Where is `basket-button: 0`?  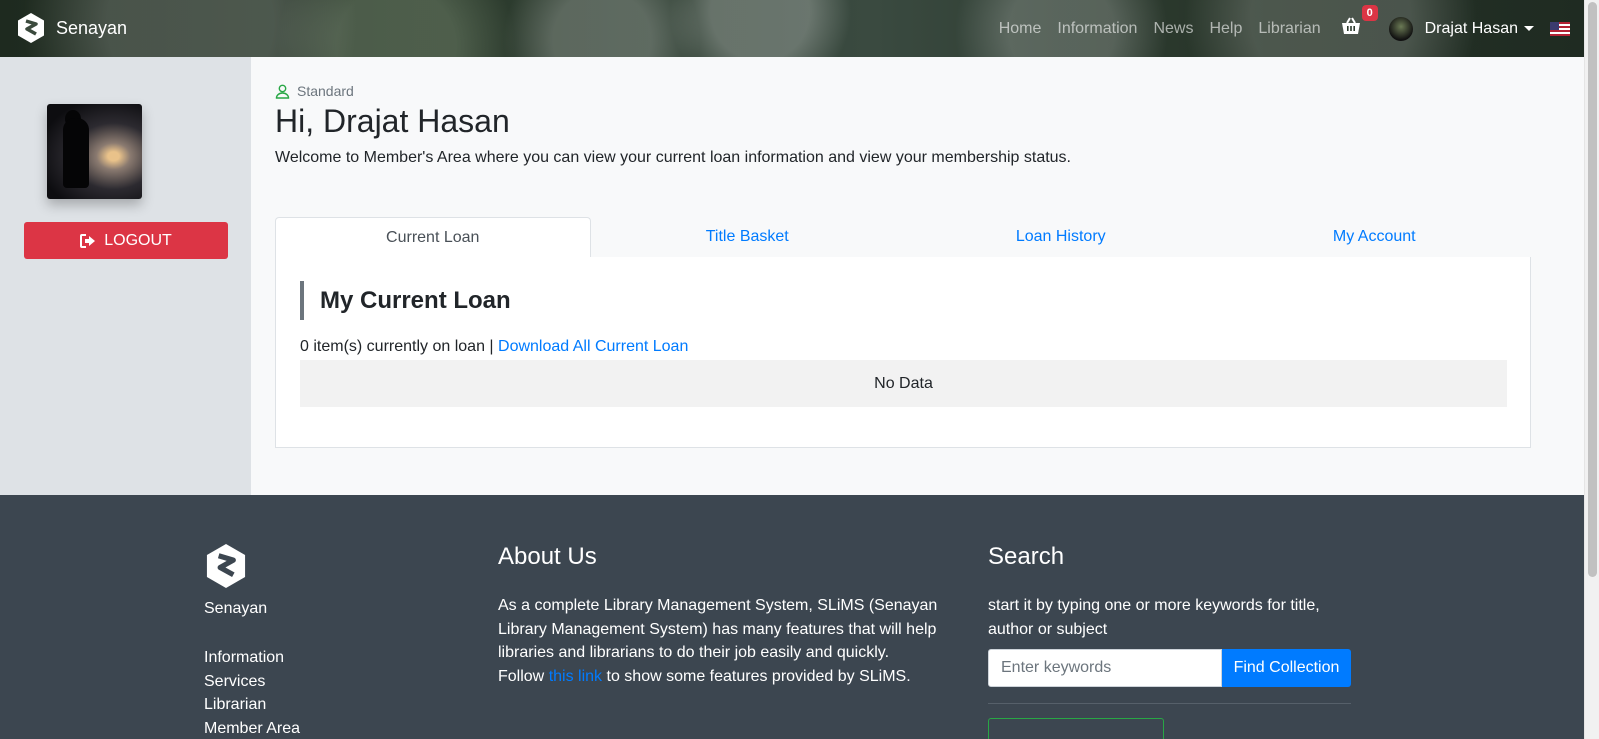 basket-button: 0 is located at coordinates (1359, 22).